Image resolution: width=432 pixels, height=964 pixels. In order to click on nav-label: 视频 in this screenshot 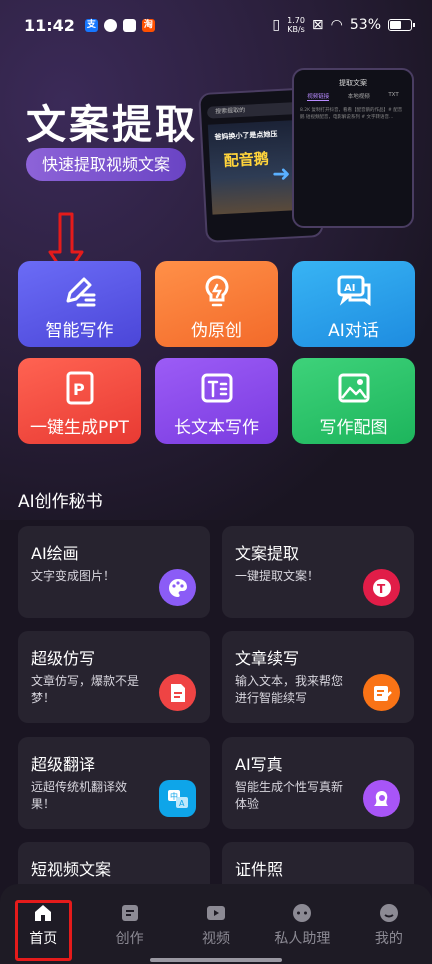, I will do `click(216, 939)`.